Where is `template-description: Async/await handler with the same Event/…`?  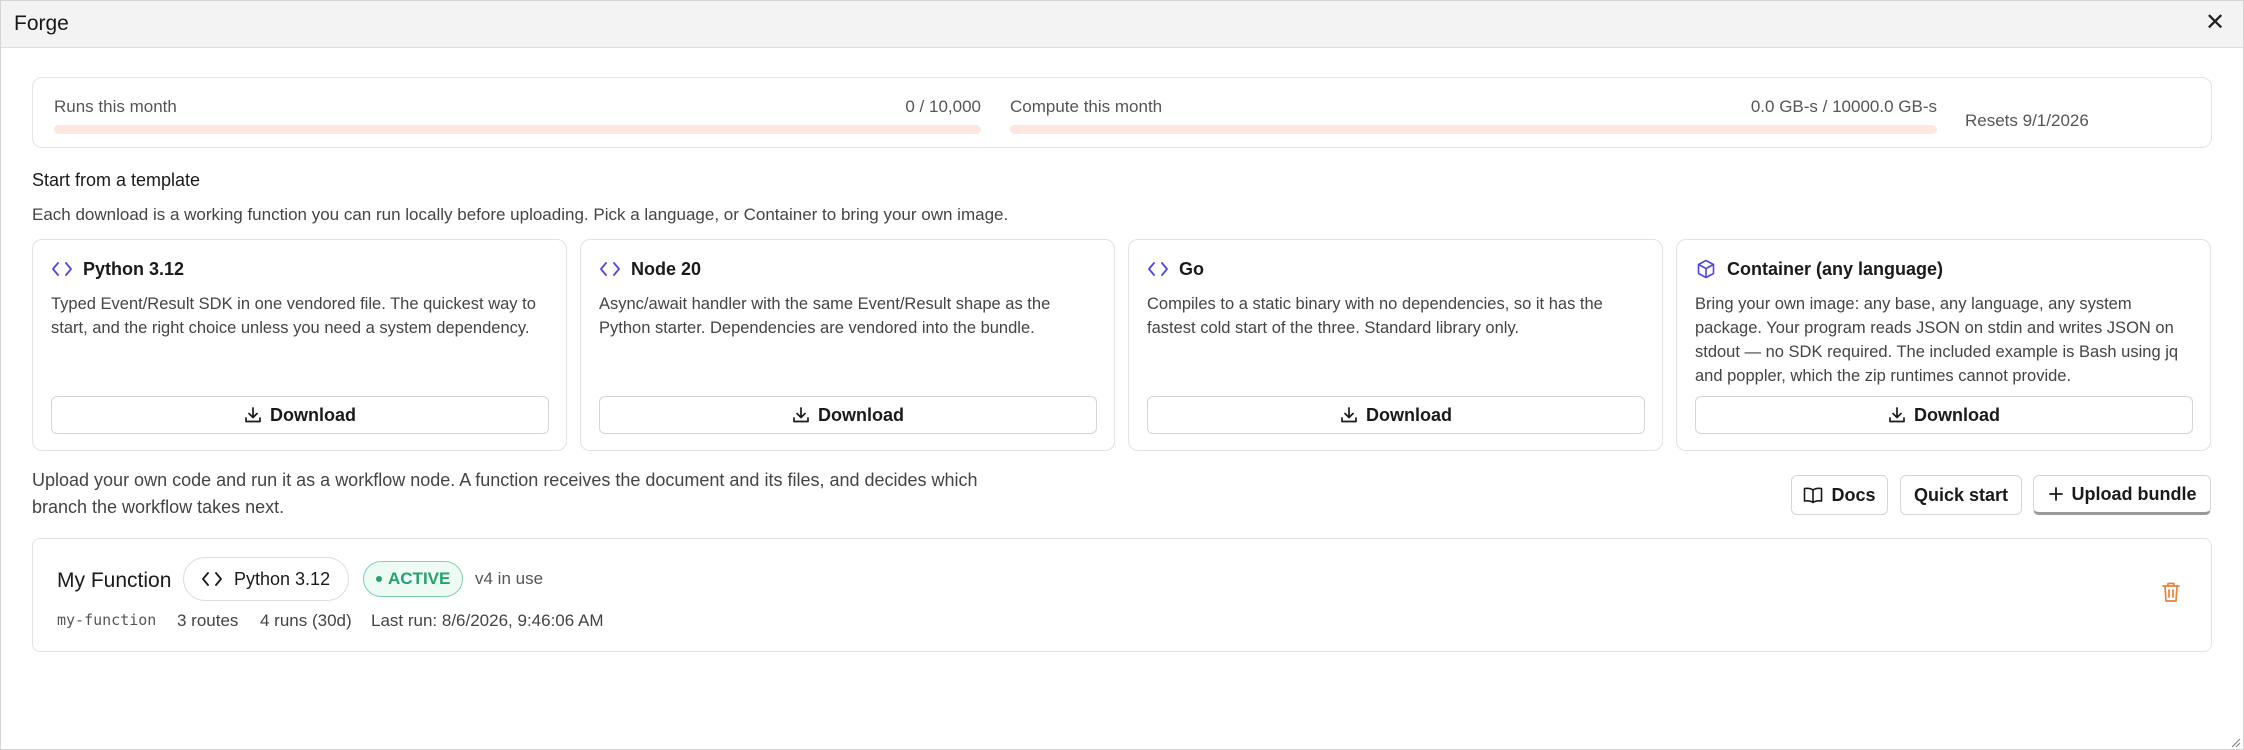
template-description: Async/await handler with the same Event/… is located at coordinates (825, 316).